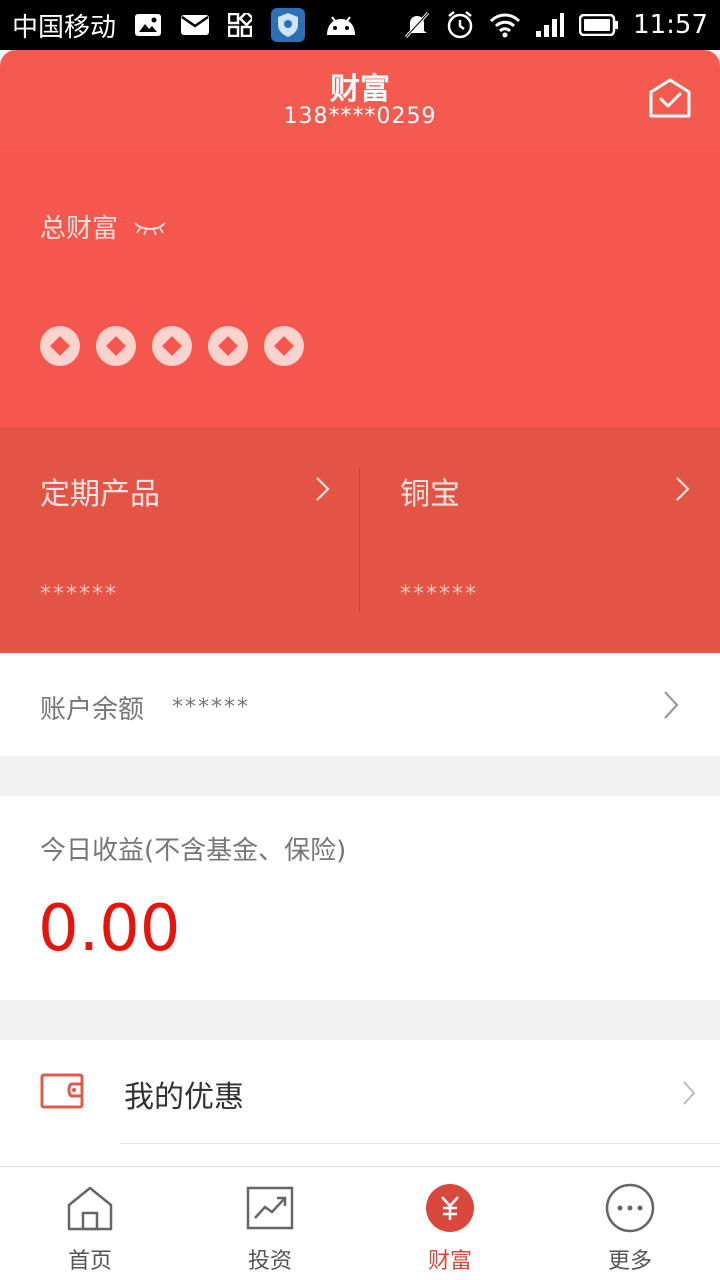 This screenshot has height=1280, width=720. Describe the element at coordinates (240, 25) in the screenshot. I see `apps-icon` at that location.